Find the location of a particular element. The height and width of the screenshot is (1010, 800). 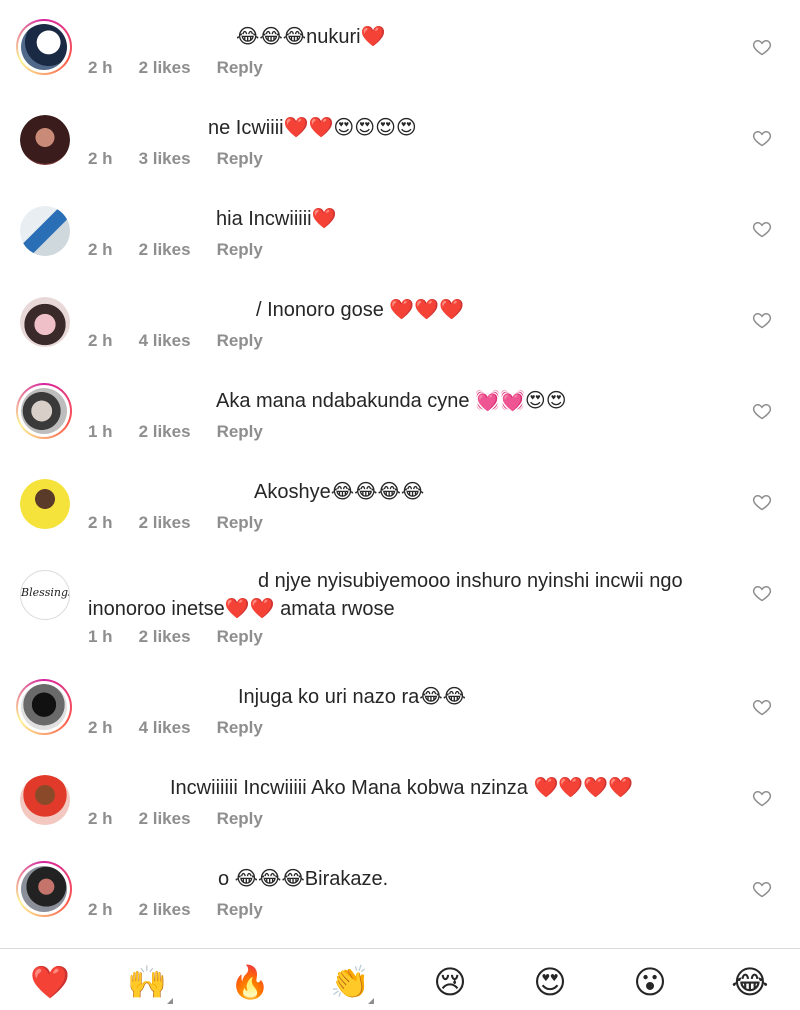

emoji-reaction-bar: ❤️ 🙌 🔥 👏 😢 😍 😮 😂 is located at coordinates (400, 980).